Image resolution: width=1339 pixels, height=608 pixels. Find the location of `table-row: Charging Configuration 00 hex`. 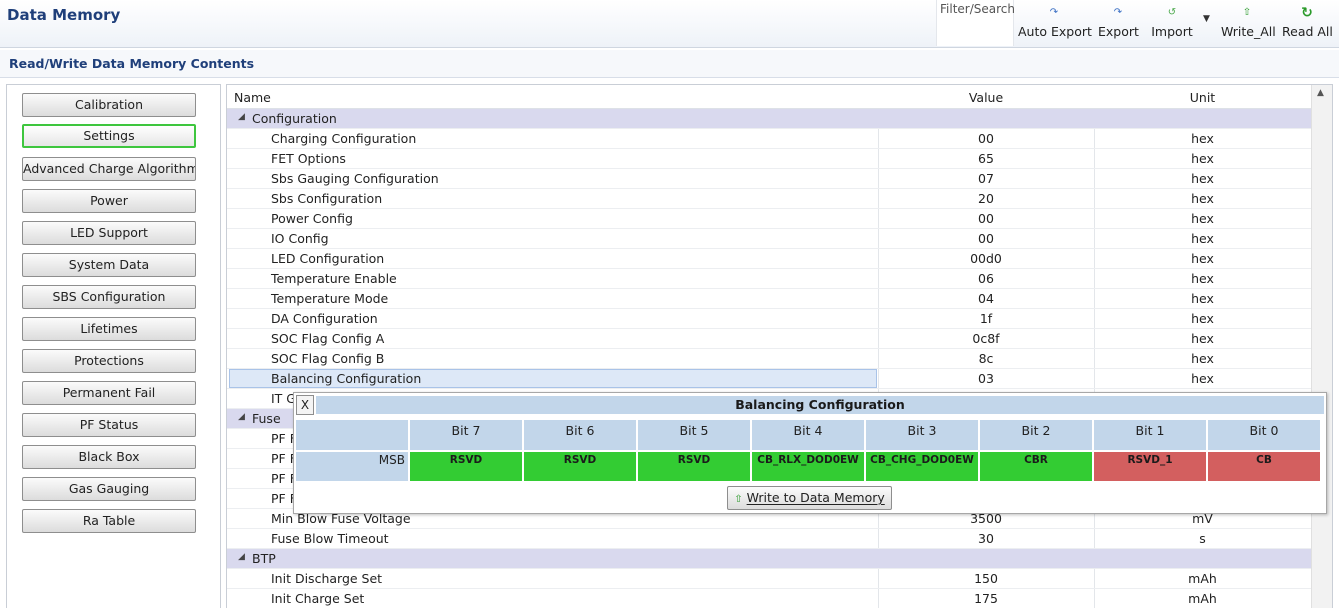

table-row: Charging Configuration 00 hex is located at coordinates (769, 139).